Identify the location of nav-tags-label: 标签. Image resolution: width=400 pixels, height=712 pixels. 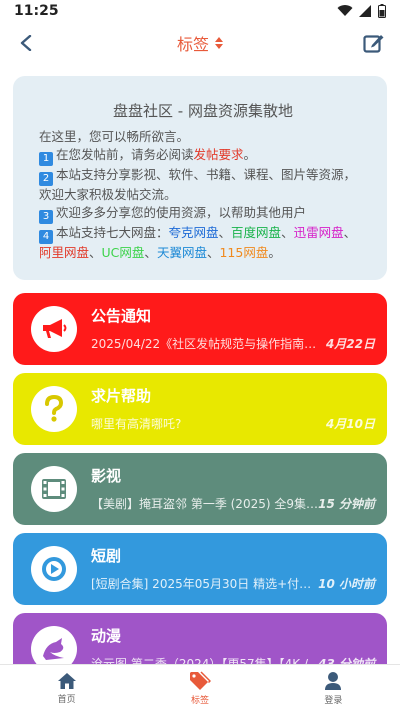
(199, 701).